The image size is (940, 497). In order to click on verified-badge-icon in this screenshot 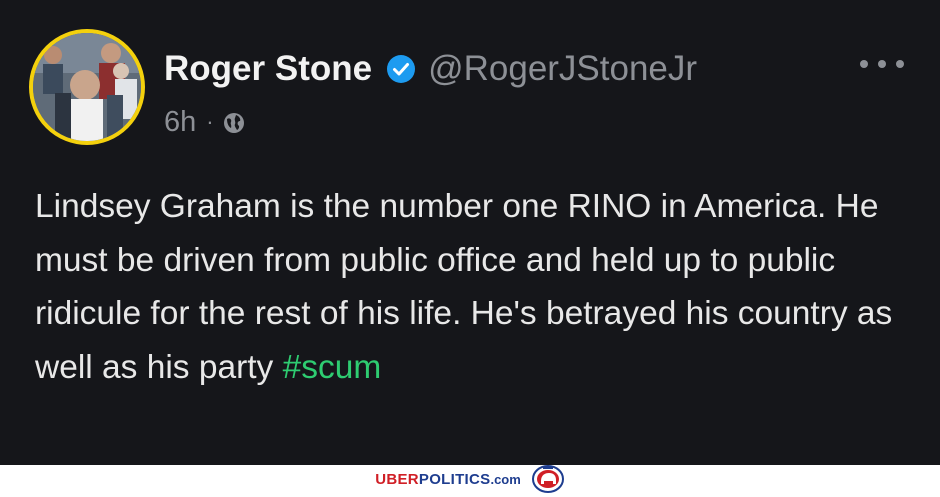, I will do `click(401, 69)`.